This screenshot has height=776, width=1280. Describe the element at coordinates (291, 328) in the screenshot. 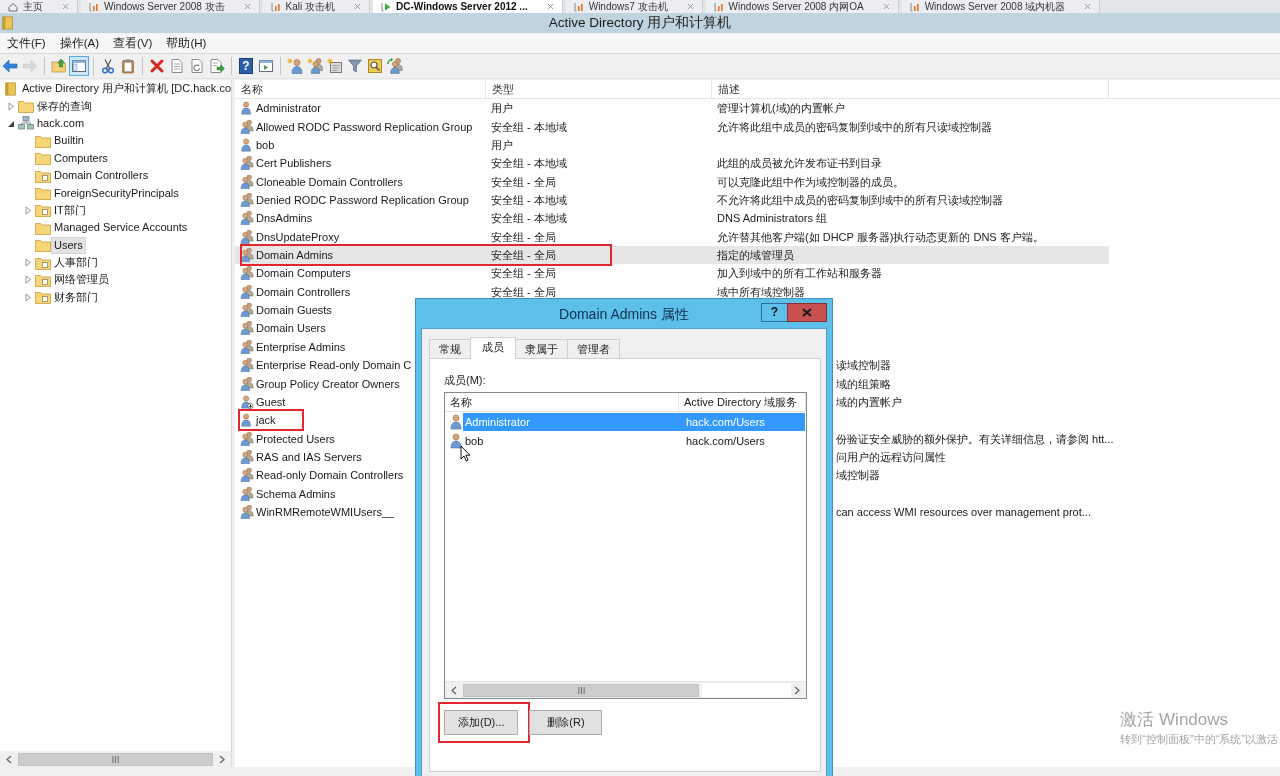

I see `item-name: Domain Users` at that location.